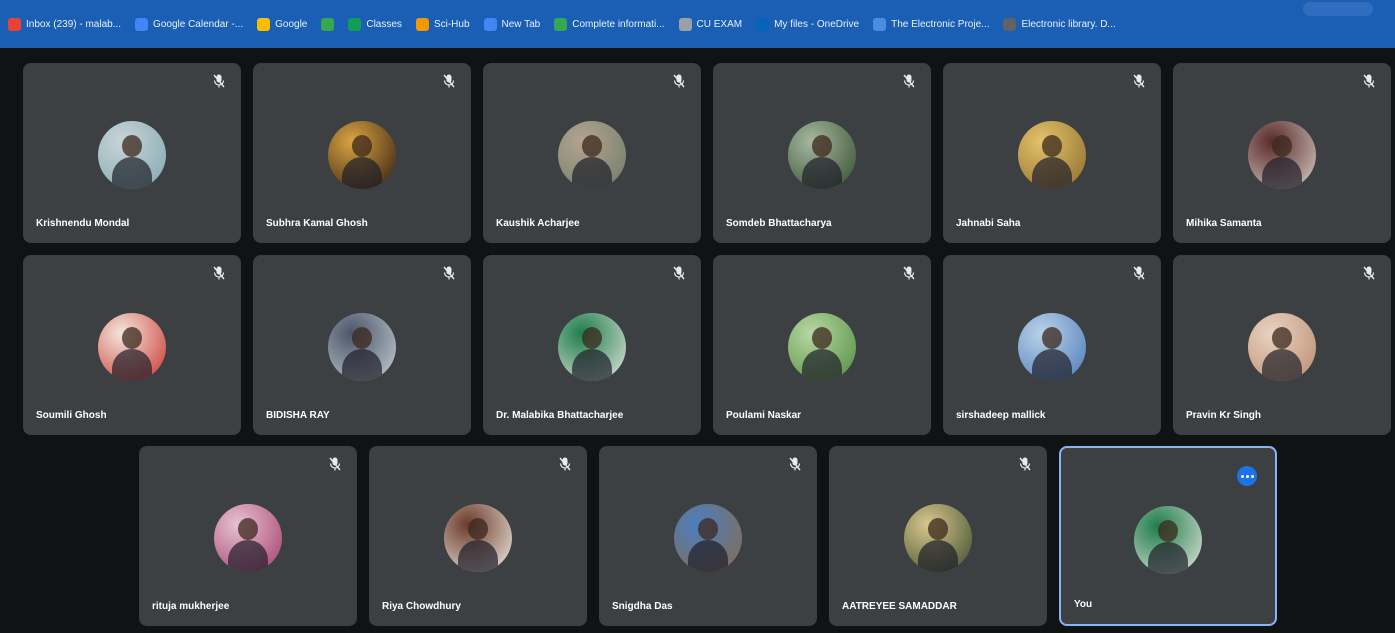 Image resolution: width=1395 pixels, height=633 pixels. I want to click on bookmark-item: Classes, so click(375, 24).